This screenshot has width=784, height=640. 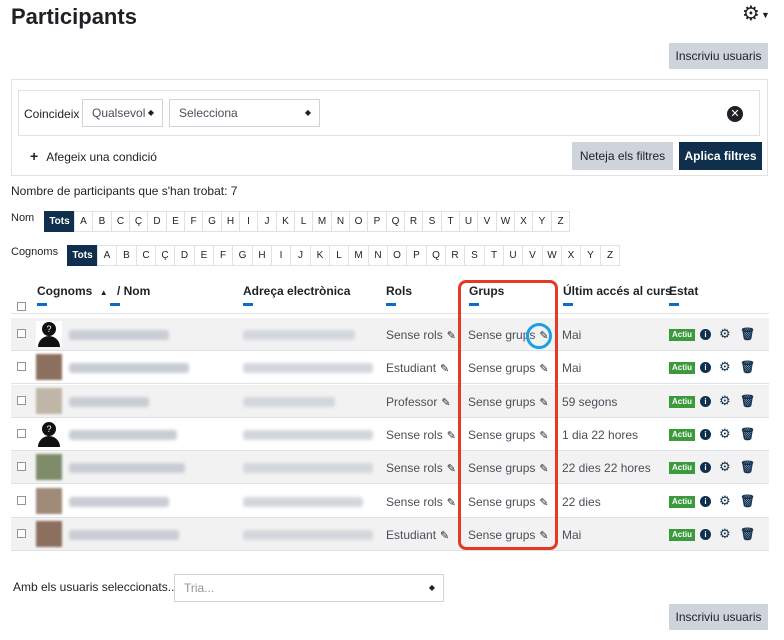 What do you see at coordinates (542, 221) in the screenshot?
I see `first-name-initial-letter: Y` at bounding box center [542, 221].